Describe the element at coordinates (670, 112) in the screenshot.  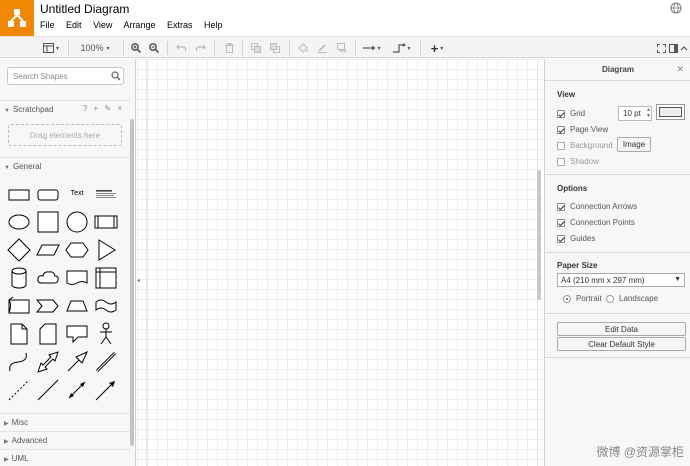
I see `grid-color-button` at that location.